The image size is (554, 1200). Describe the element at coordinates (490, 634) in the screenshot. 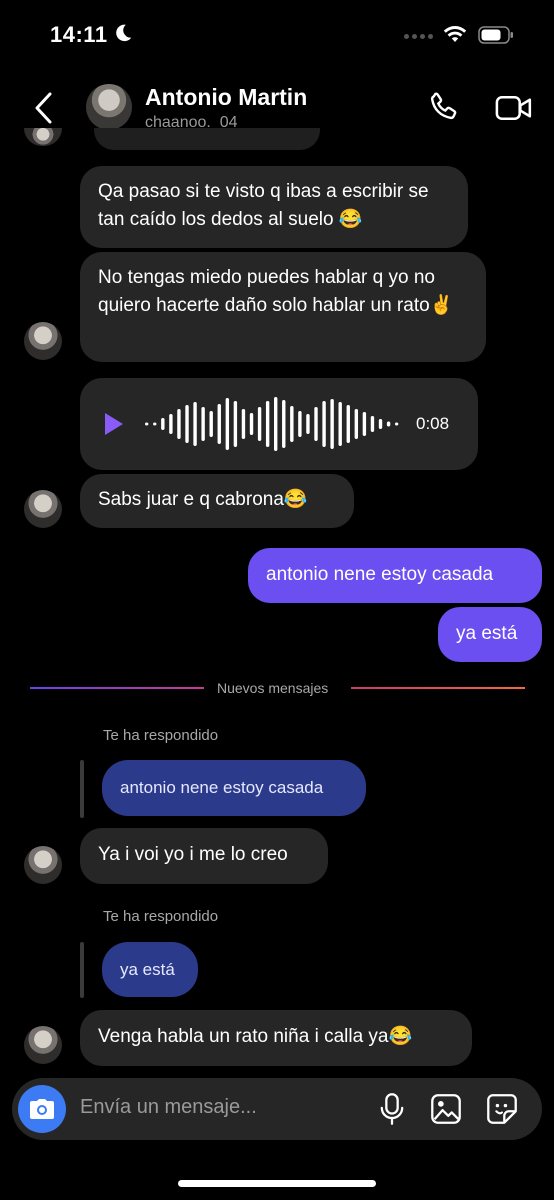

I see `sent-message-bubble: ya está` at that location.